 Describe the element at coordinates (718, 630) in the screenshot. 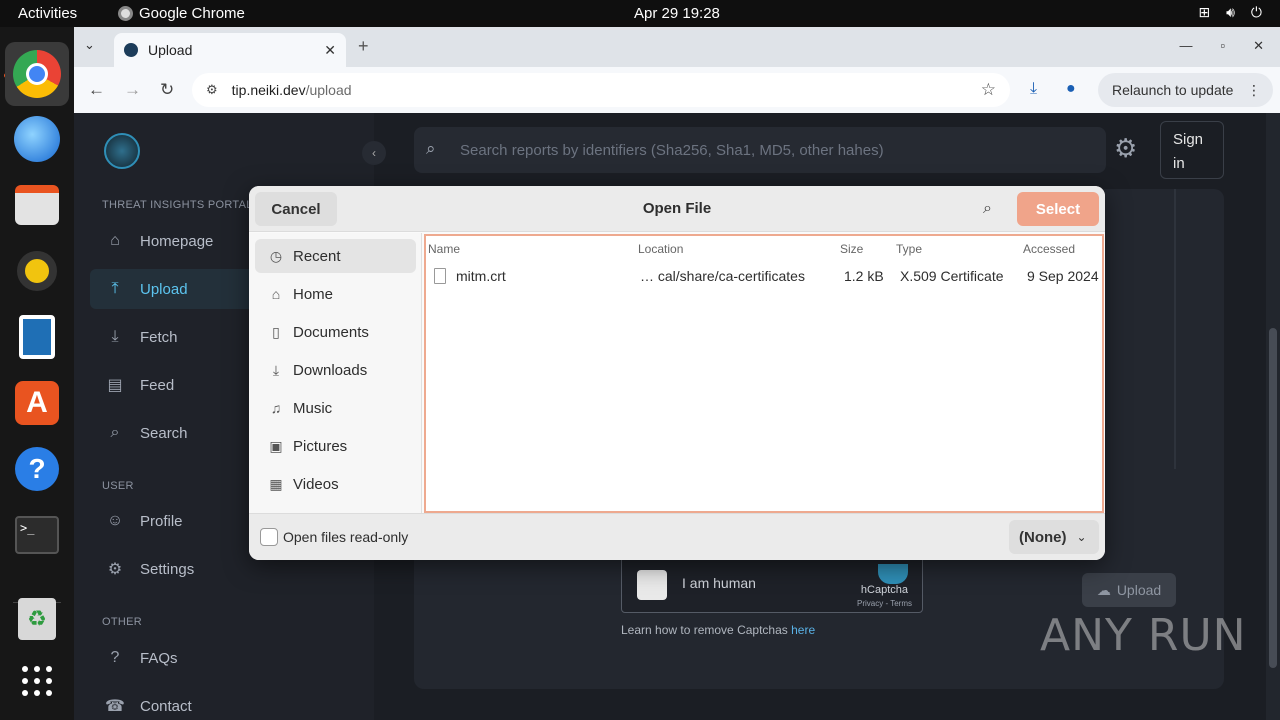

I see `captcha-help-text: Learn how to remove Captchas here` at that location.